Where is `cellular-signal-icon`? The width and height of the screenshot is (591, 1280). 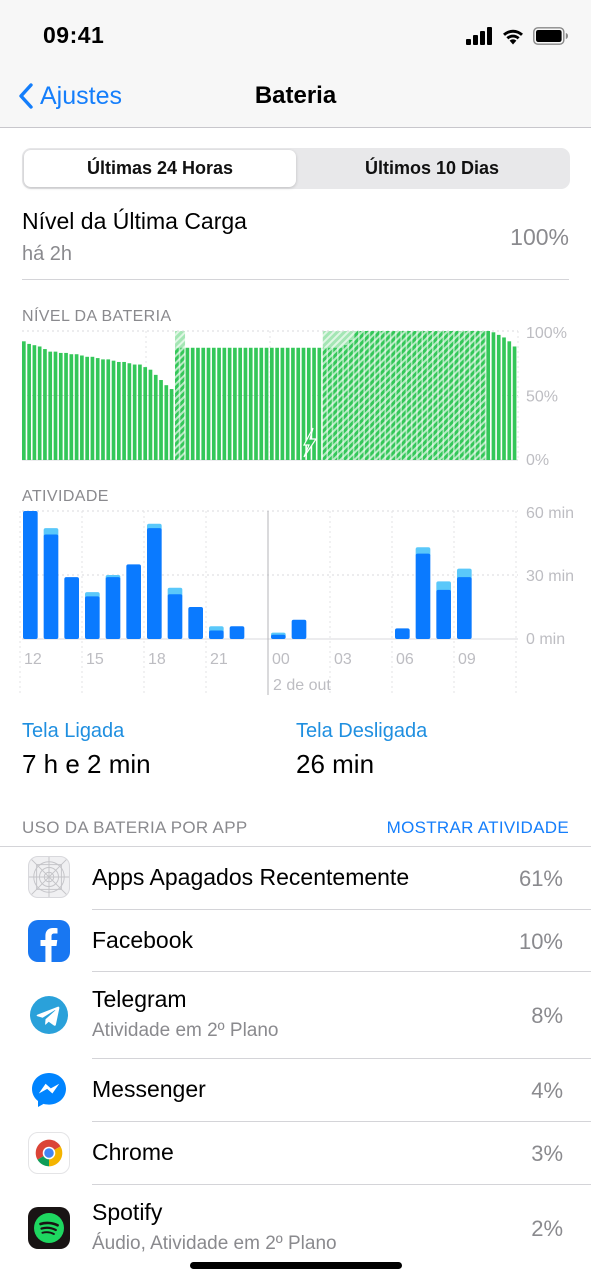
cellular-signal-icon is located at coordinates (479, 36).